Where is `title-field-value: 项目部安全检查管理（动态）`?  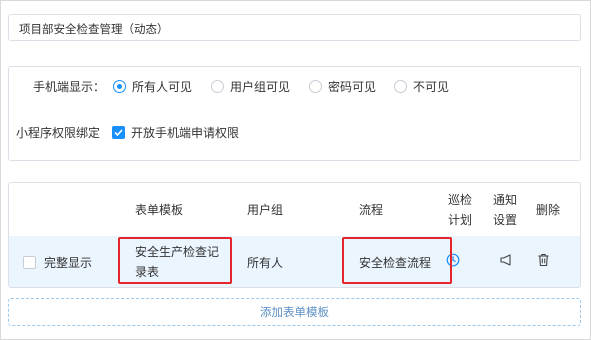
title-field-value: 项目部安全检查管理（动态） is located at coordinates (94, 29).